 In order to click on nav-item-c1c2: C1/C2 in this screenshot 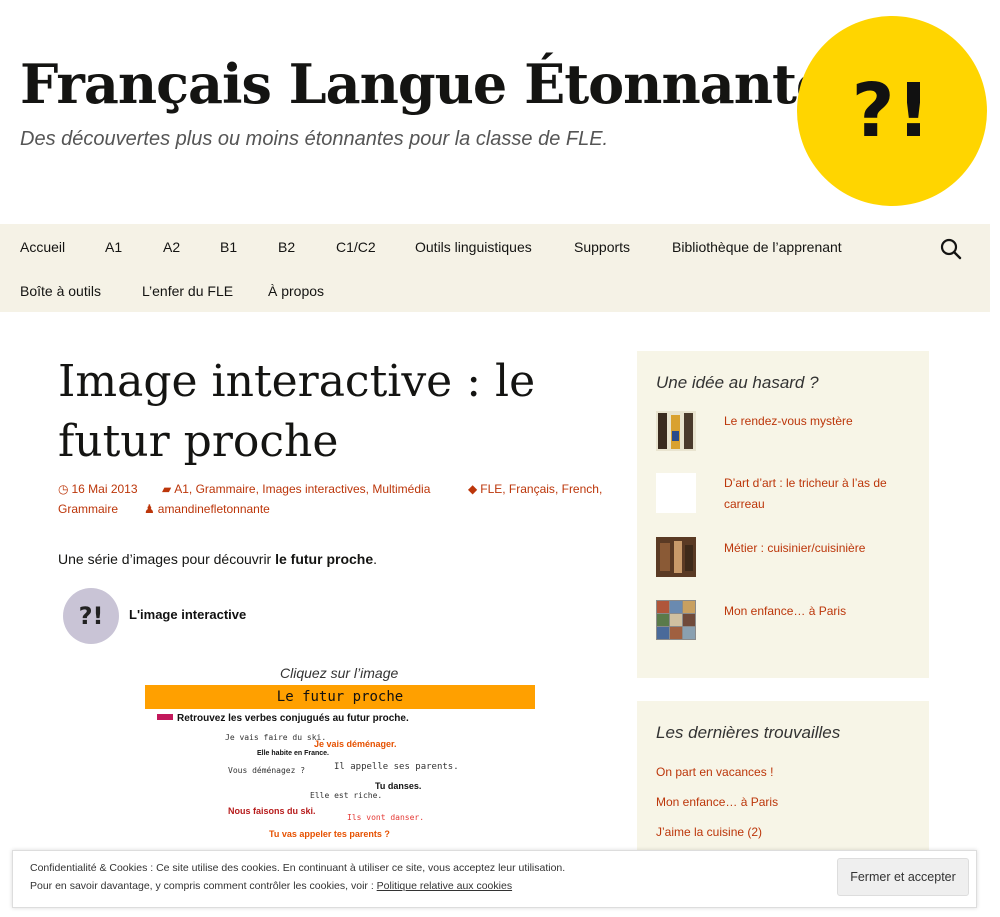, I will do `click(356, 247)`.